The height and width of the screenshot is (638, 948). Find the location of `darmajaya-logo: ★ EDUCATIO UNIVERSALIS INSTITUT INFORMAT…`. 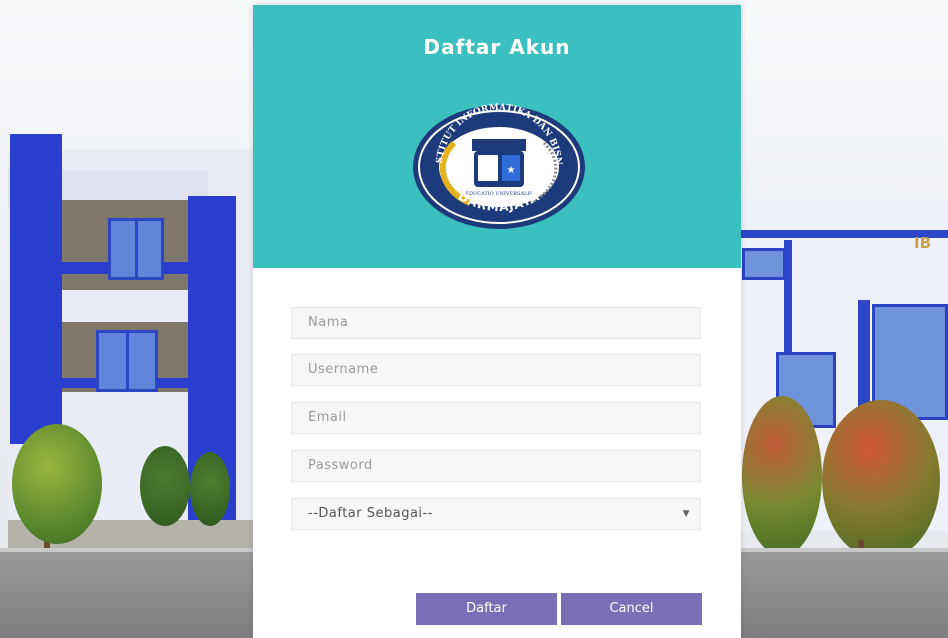

darmajaya-logo: ★ EDUCATIO UNIVERSALIS INSTITUT INFORMAT… is located at coordinates (497, 166).